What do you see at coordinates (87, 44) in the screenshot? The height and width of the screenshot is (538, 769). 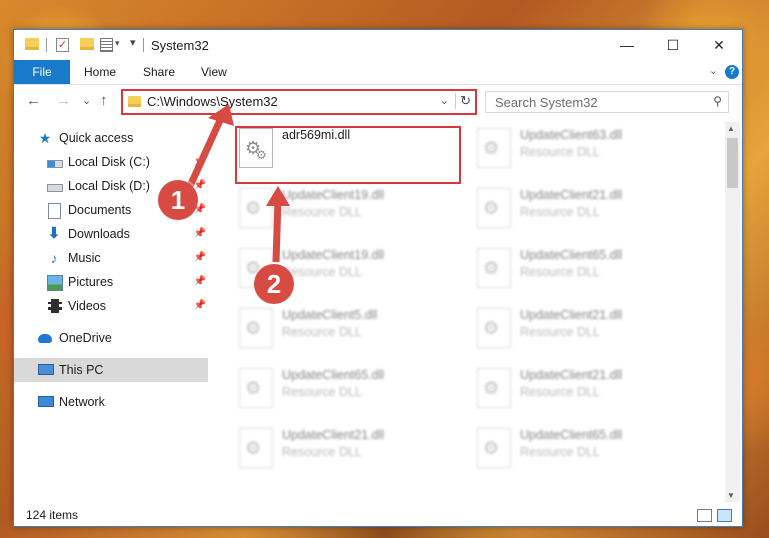 I see `new-folder-icon` at bounding box center [87, 44].